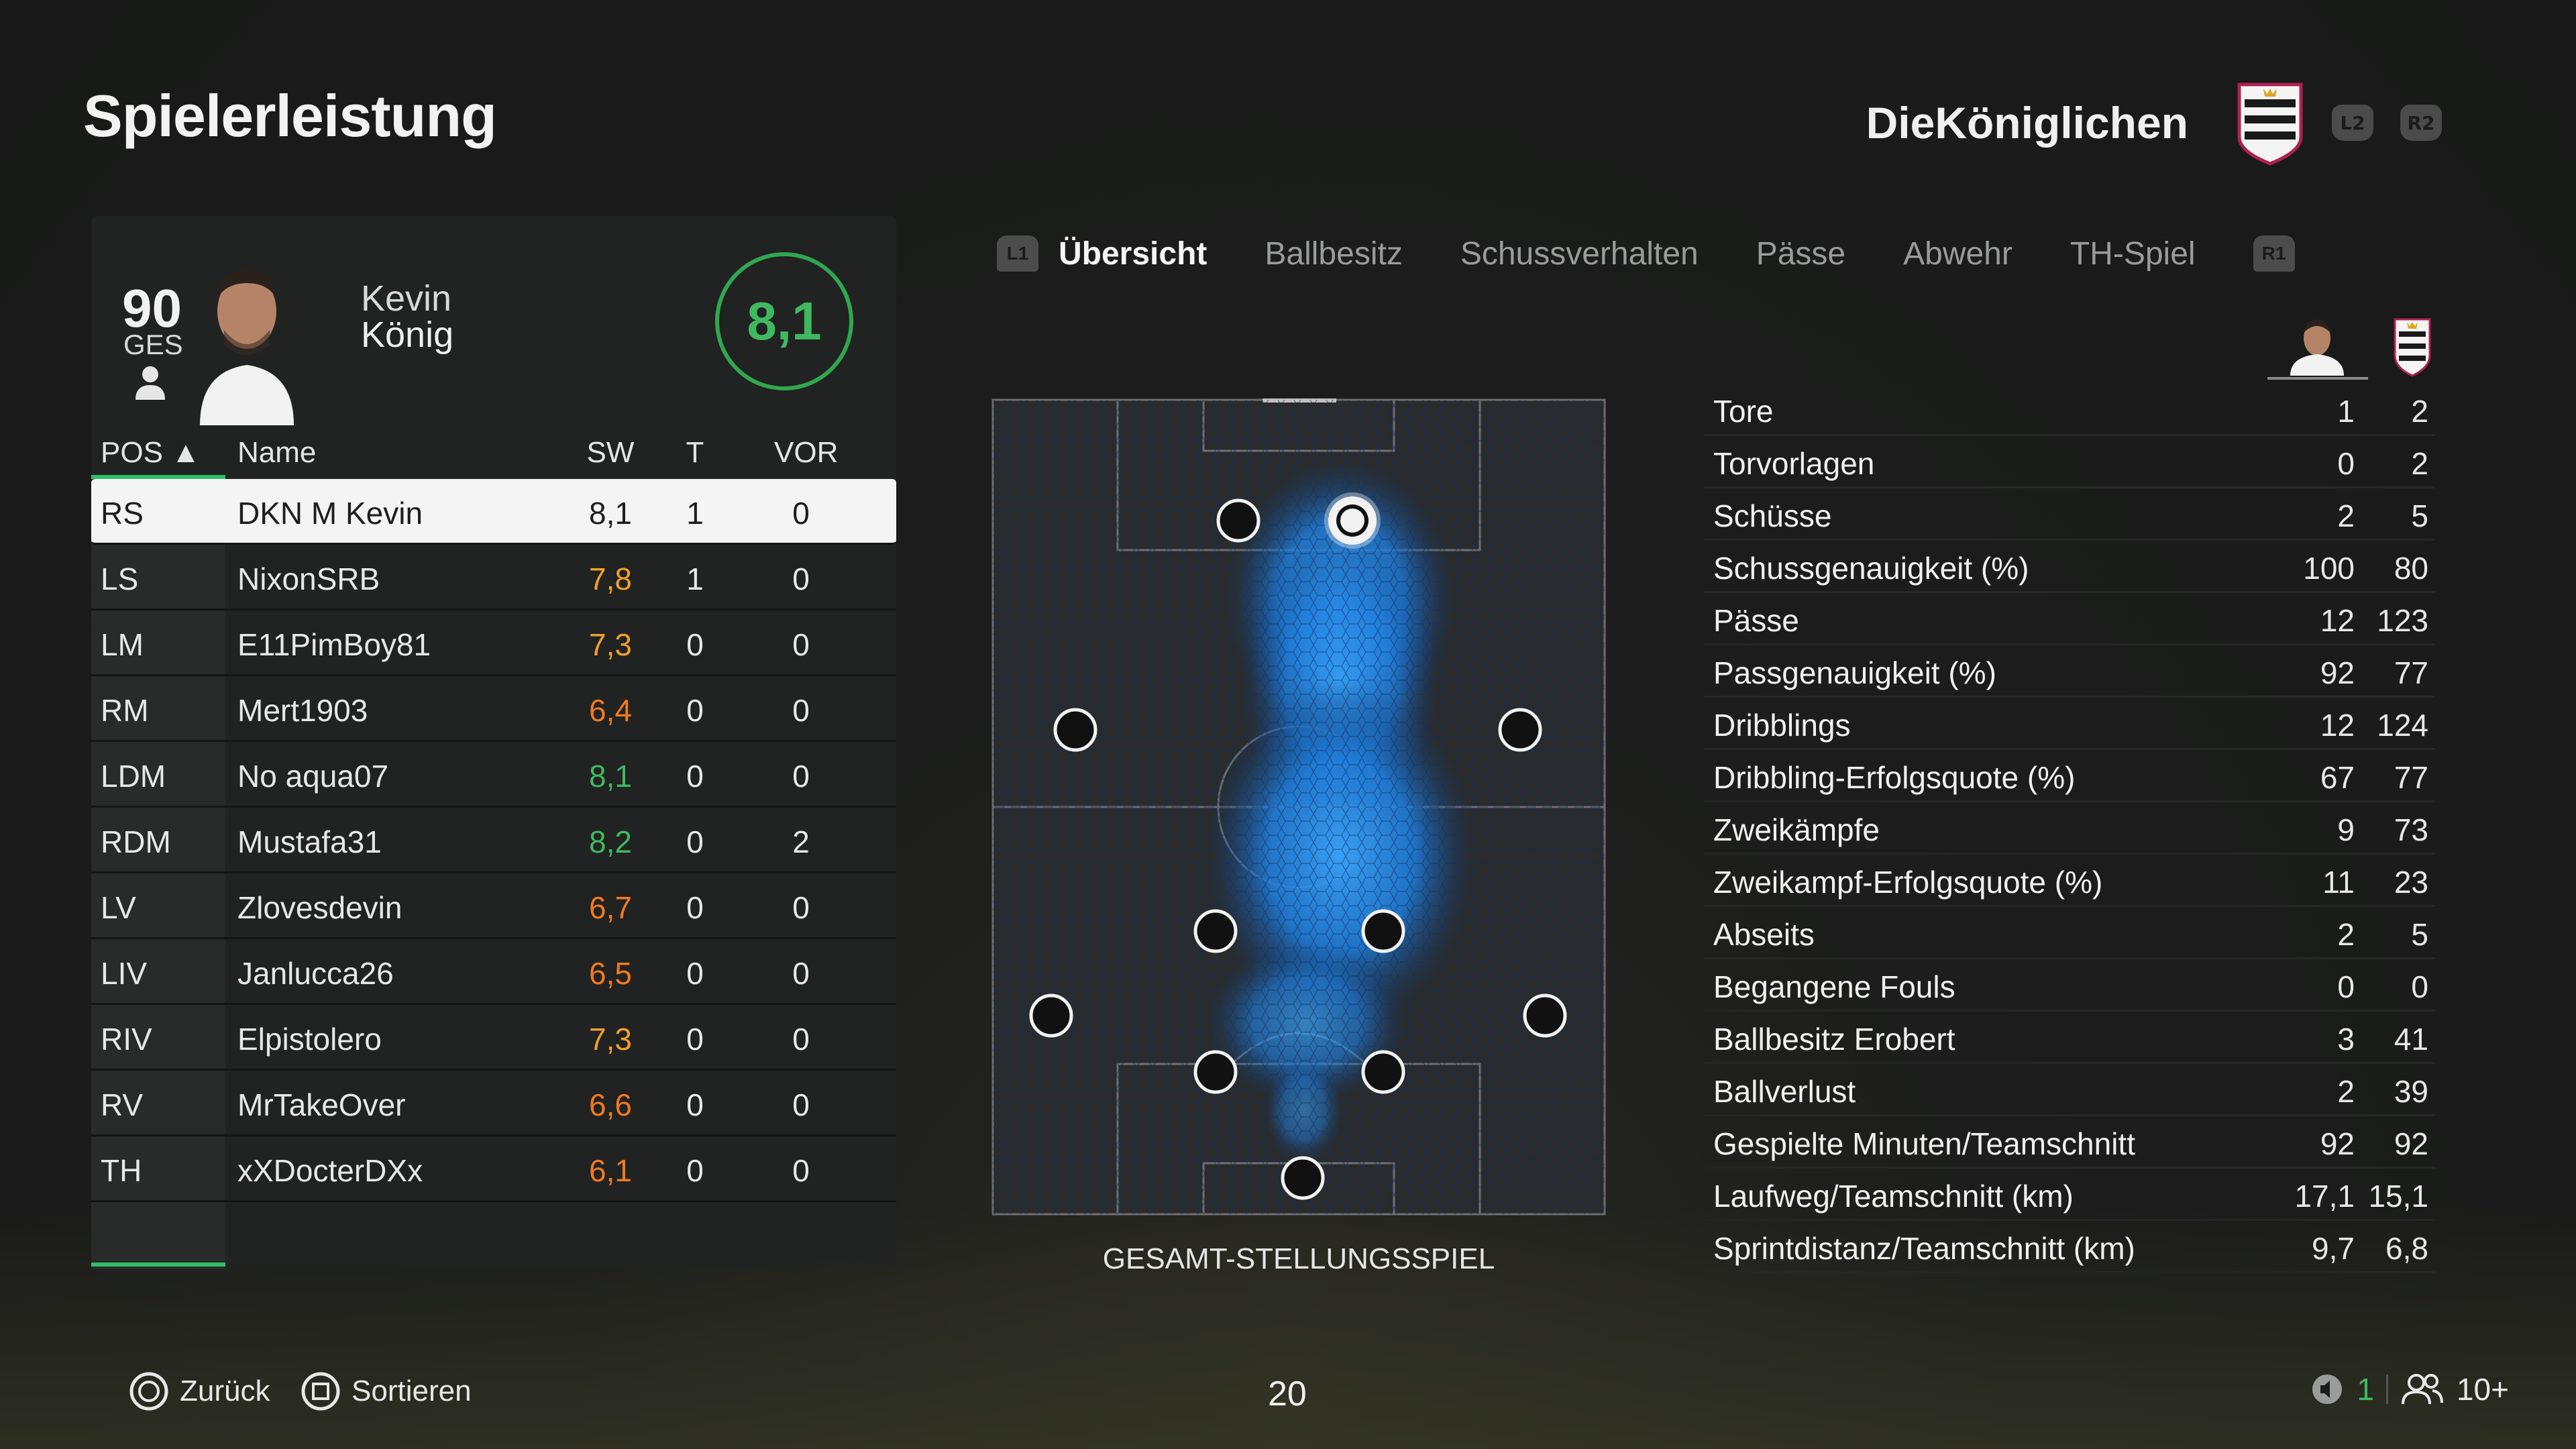 The height and width of the screenshot is (1449, 2576). I want to click on stat-team-value: 77, so click(2411, 672).